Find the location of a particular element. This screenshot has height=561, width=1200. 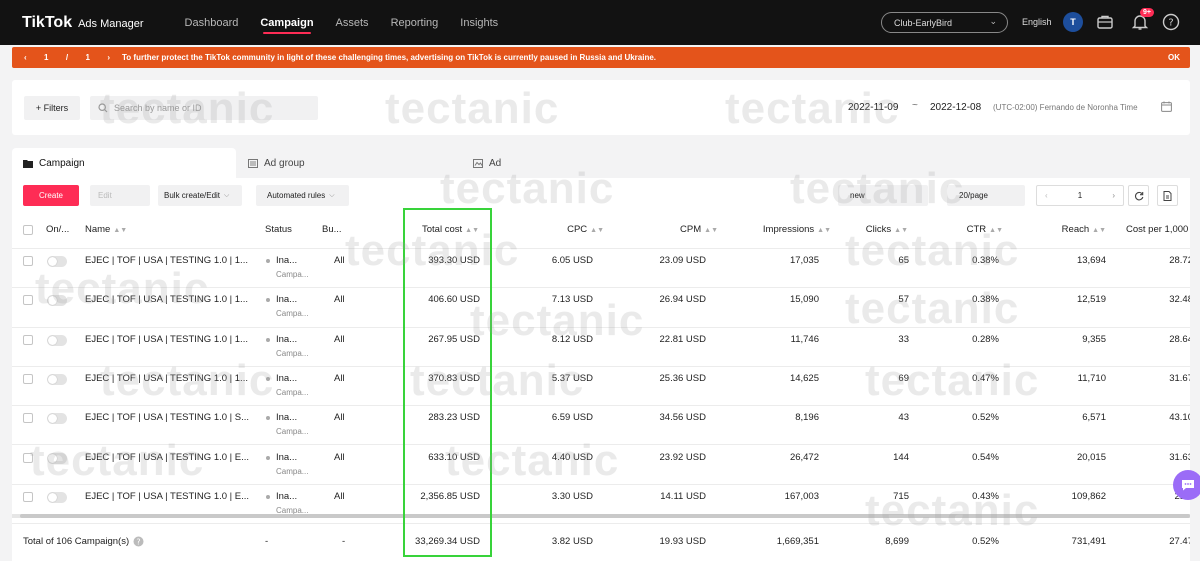

briefcase-icon is located at coordinates (1105, 22).